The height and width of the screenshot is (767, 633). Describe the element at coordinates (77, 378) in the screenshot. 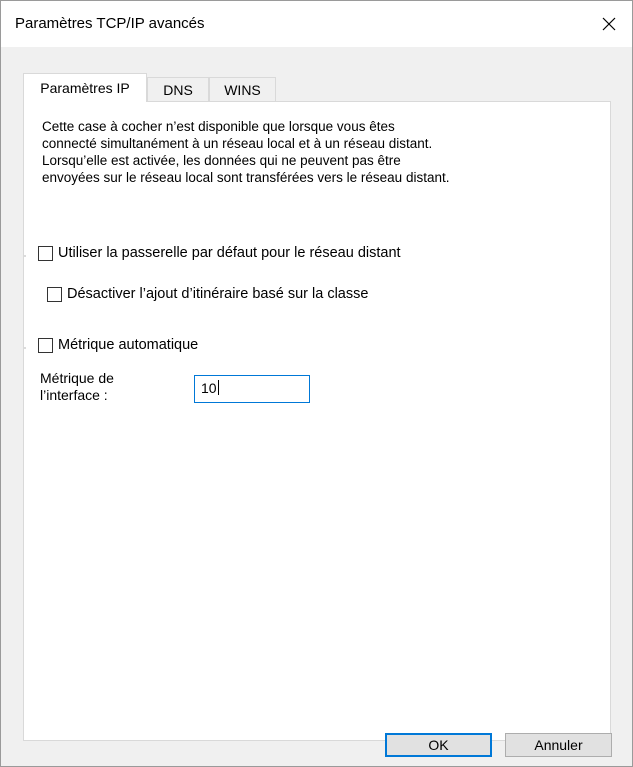

I see `interface-metric-label-line1: Métrique de` at that location.